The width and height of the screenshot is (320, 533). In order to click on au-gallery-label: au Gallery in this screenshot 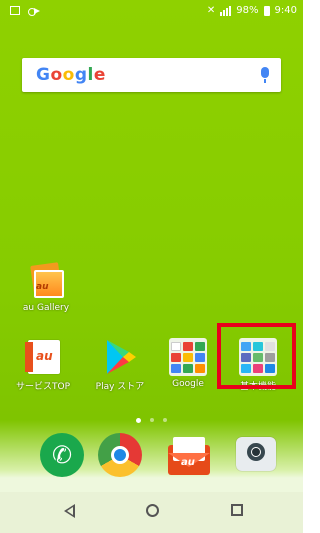, I will do `click(46, 308)`.